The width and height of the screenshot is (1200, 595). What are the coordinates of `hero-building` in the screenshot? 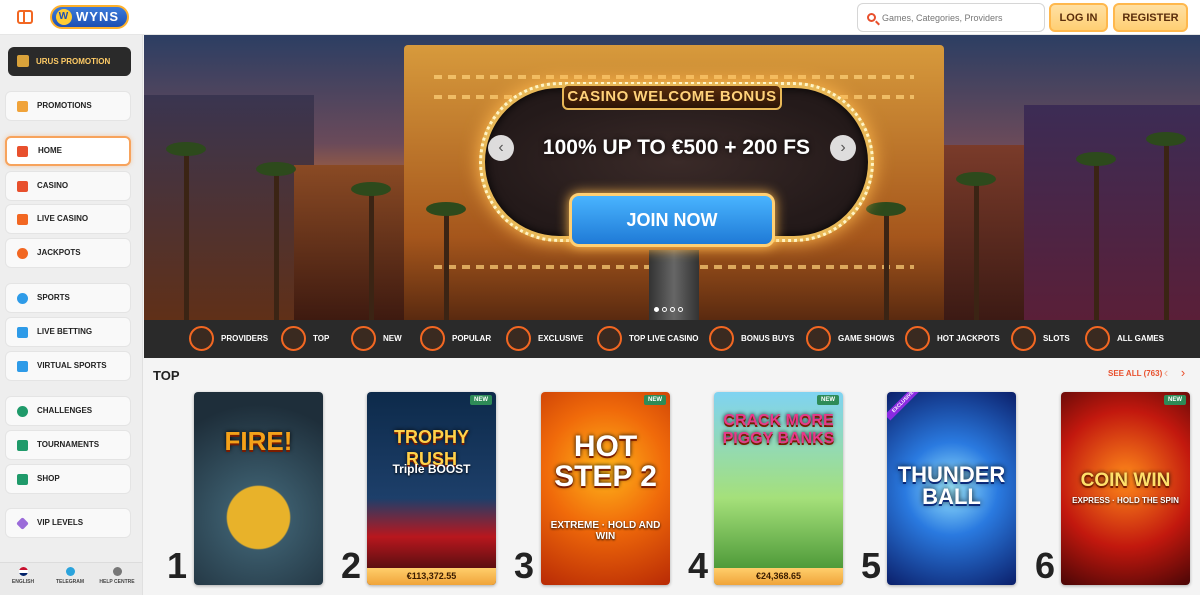 It's located at (229, 207).